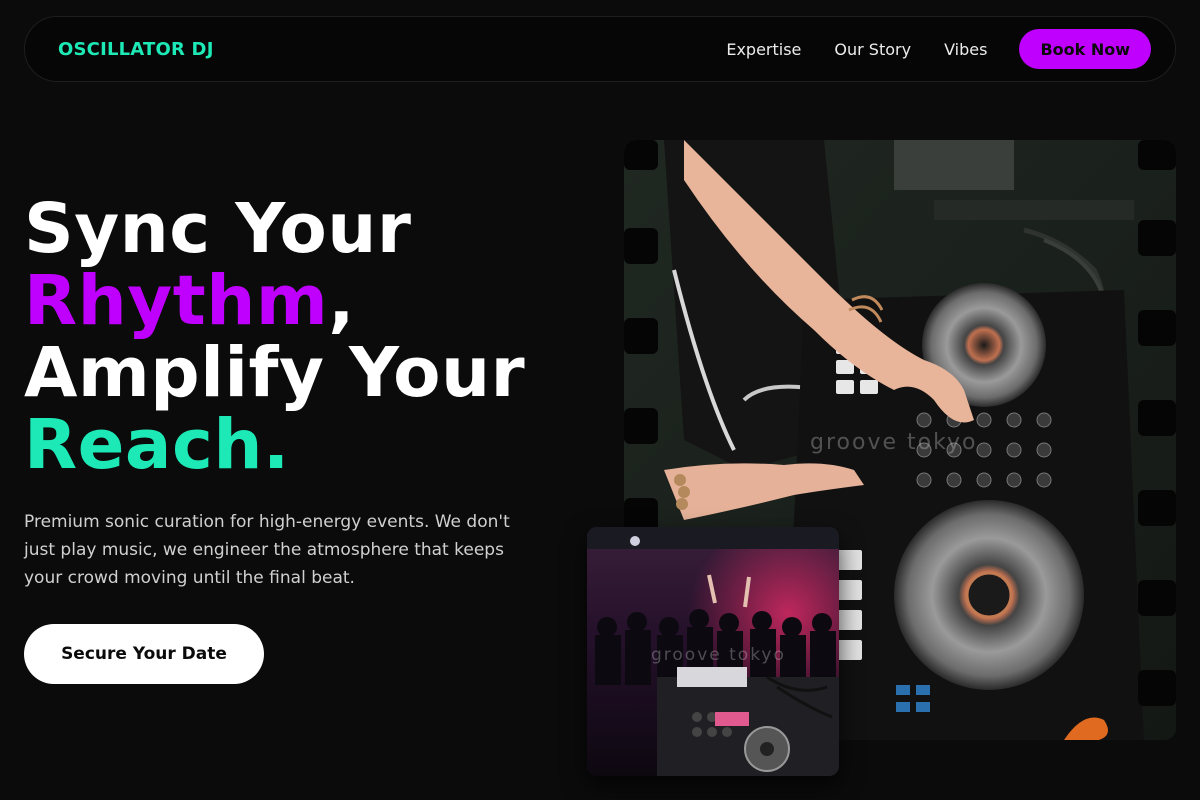  I want to click on secure-your-date-button: Secure Your Date, so click(144, 654).